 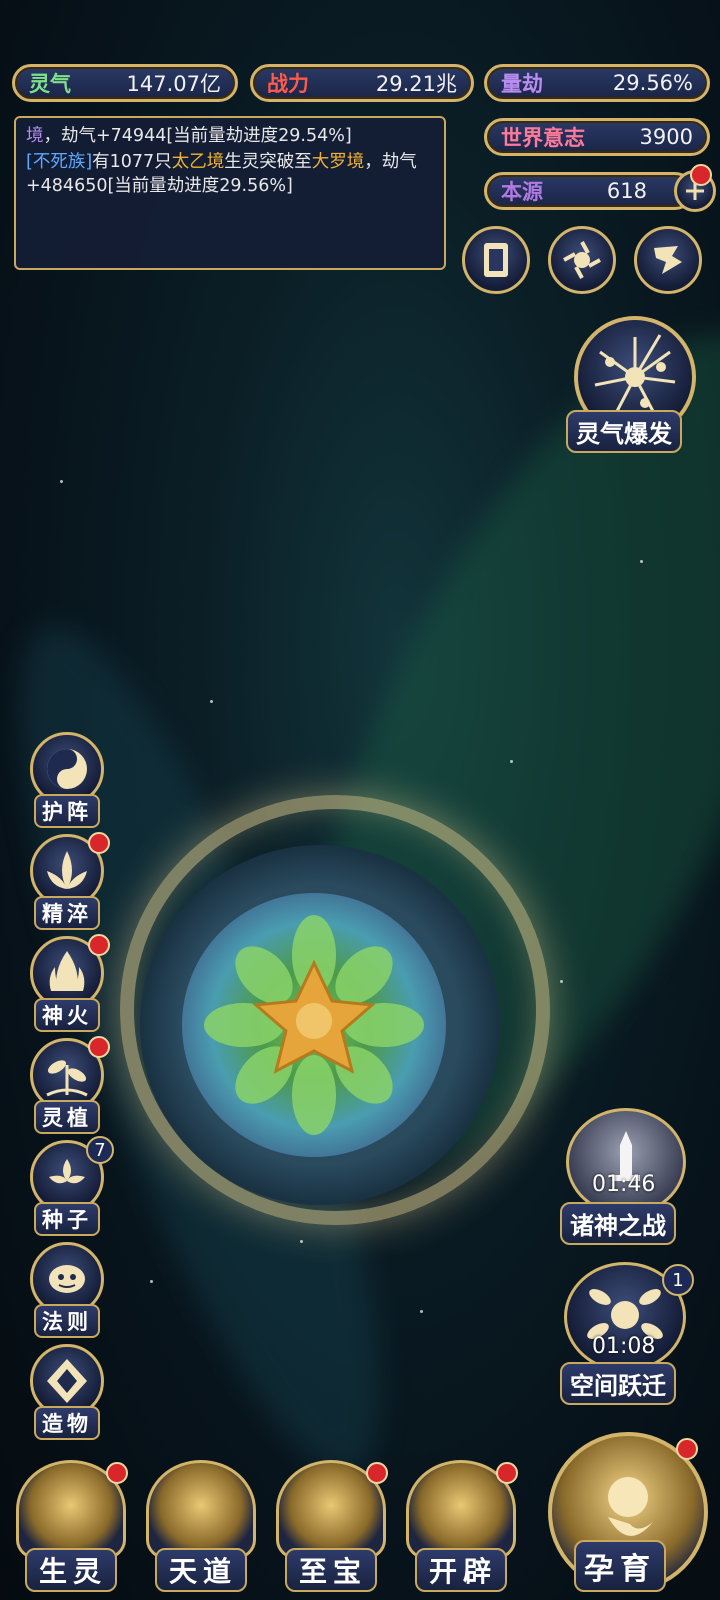 I want to click on side-menu-item: 护阵, so click(x=67, y=780).